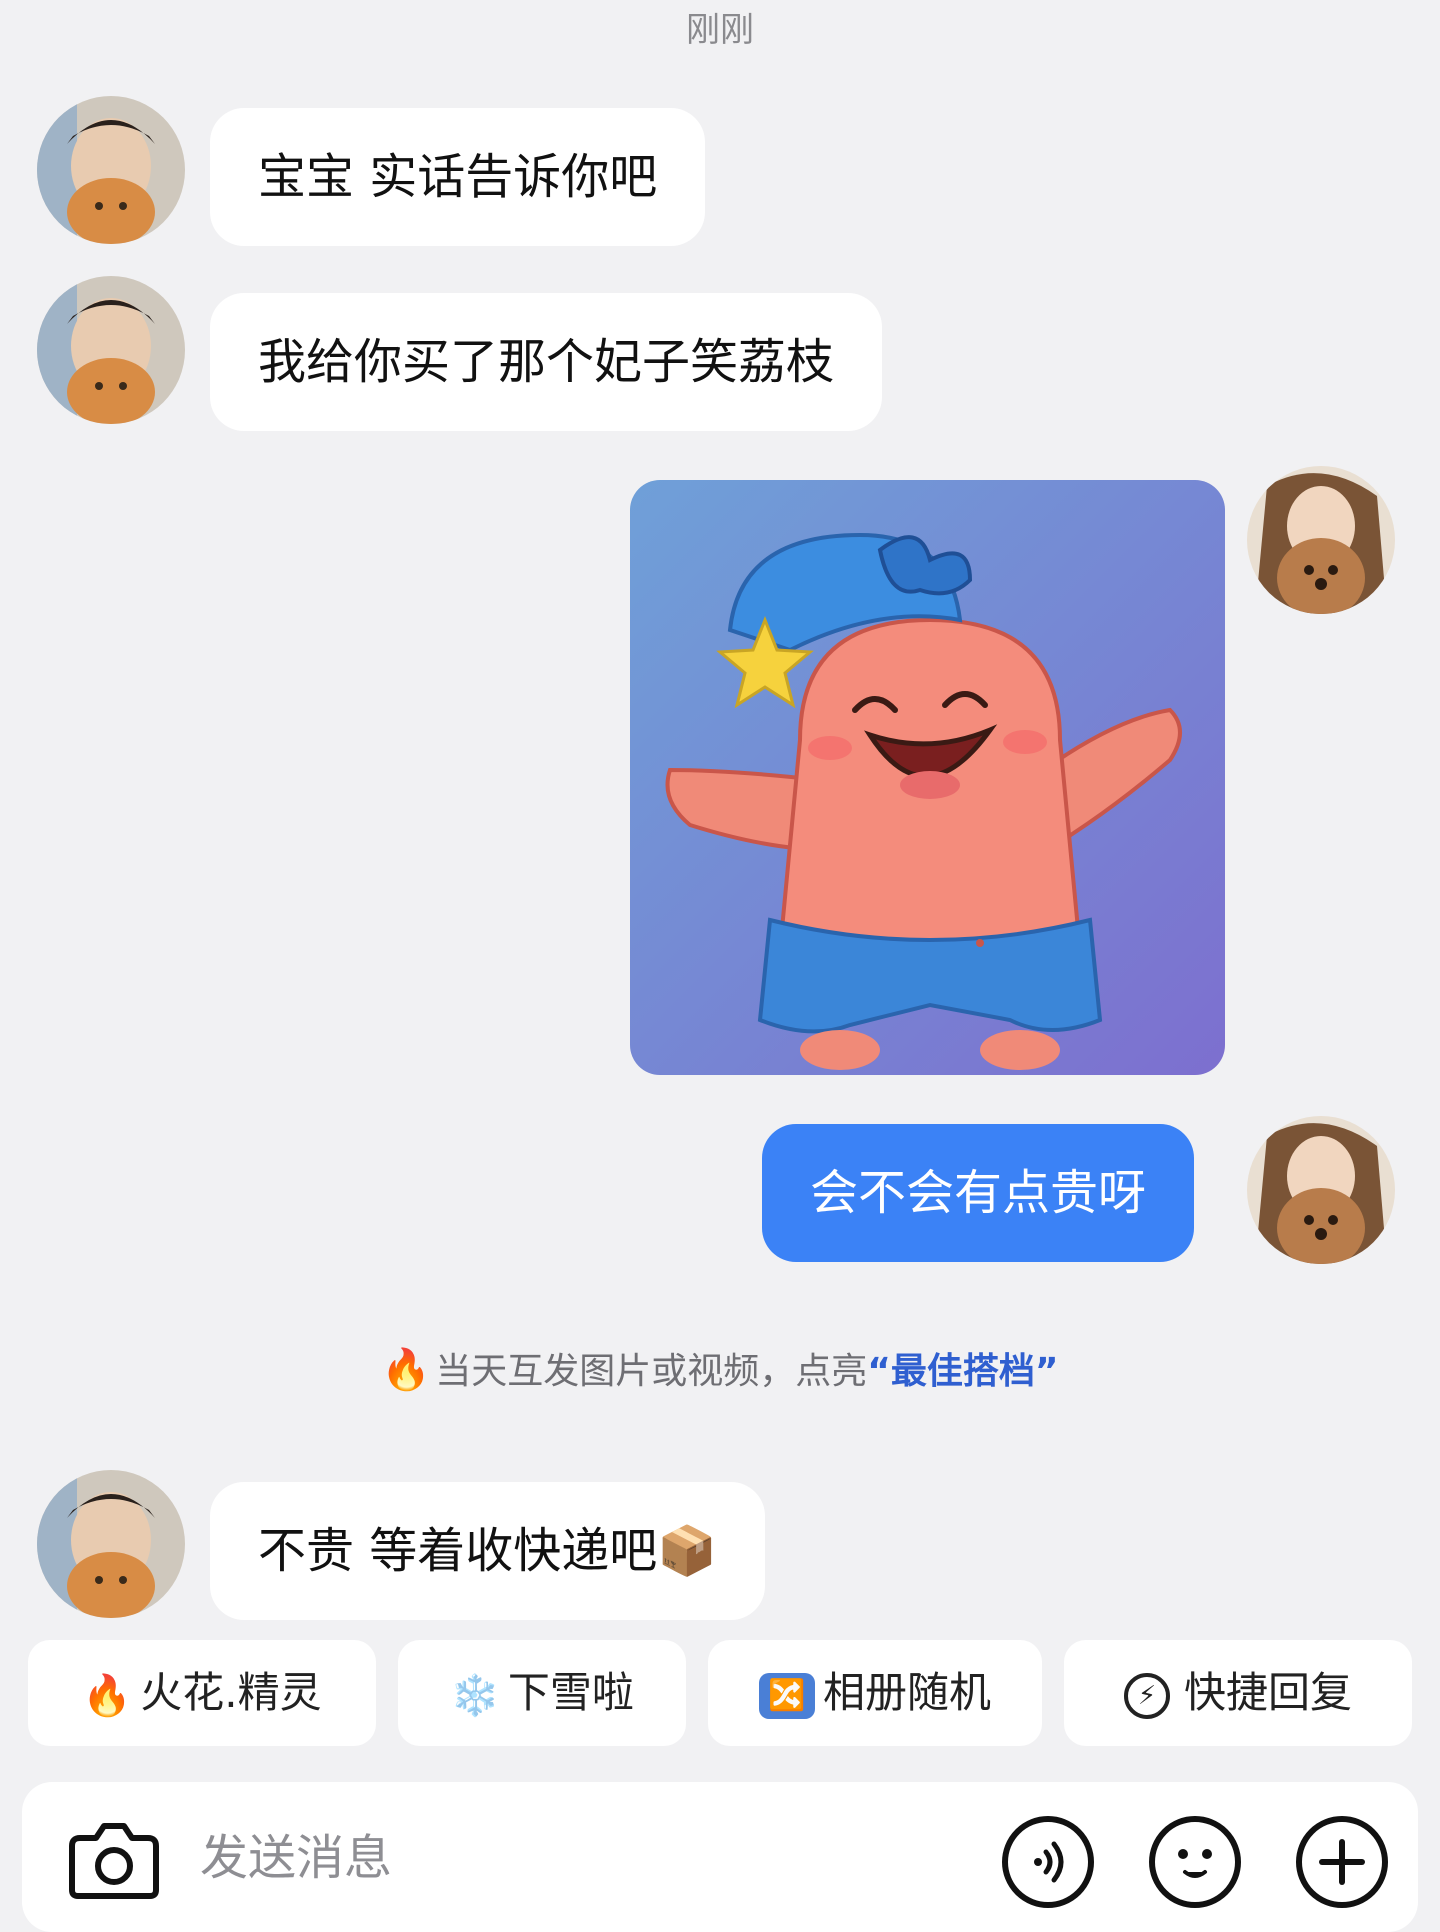 The image size is (1440, 1932). I want to click on chip-label: 相册随机, so click(906, 1692).